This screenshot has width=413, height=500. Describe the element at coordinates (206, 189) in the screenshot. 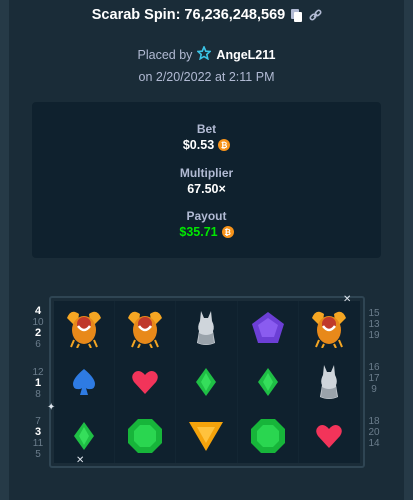

I see `multiplier-value: 67.50×` at that location.